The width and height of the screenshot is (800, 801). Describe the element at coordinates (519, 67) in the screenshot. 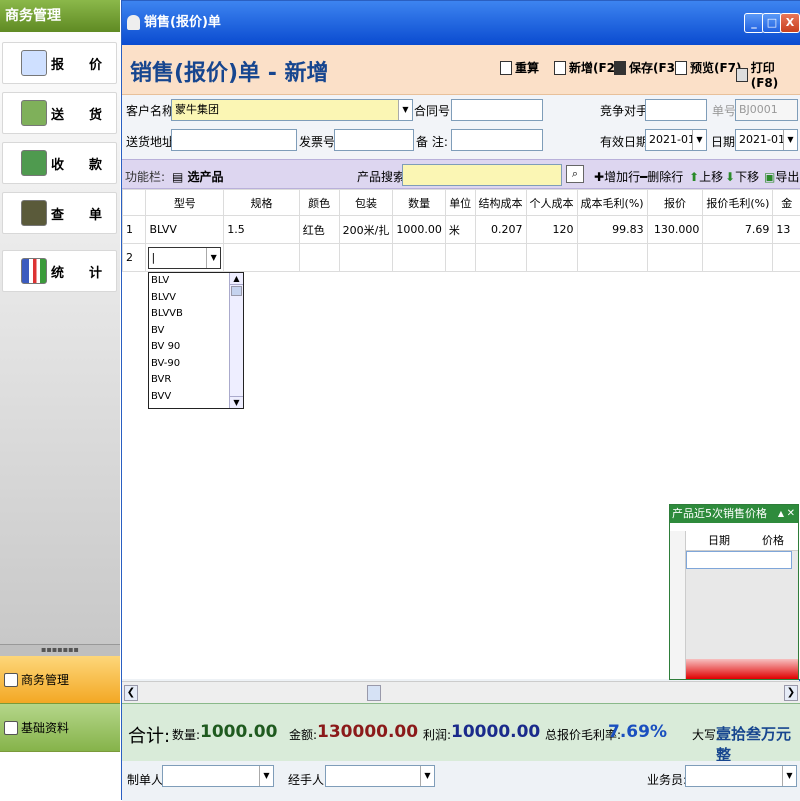

I see `recalc-button: 重算` at that location.